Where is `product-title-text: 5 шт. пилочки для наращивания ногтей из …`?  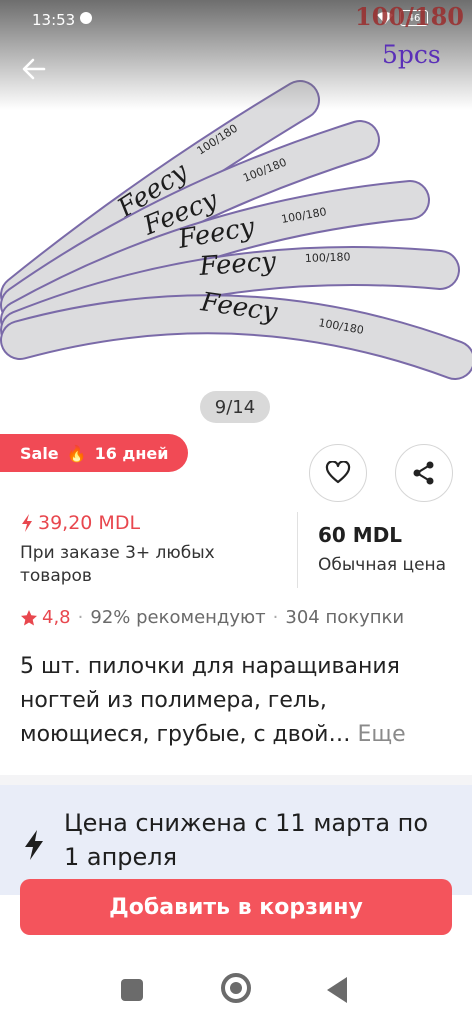 product-title-text: 5 шт. пилочки для наращивания ногтей из … is located at coordinates (210, 700).